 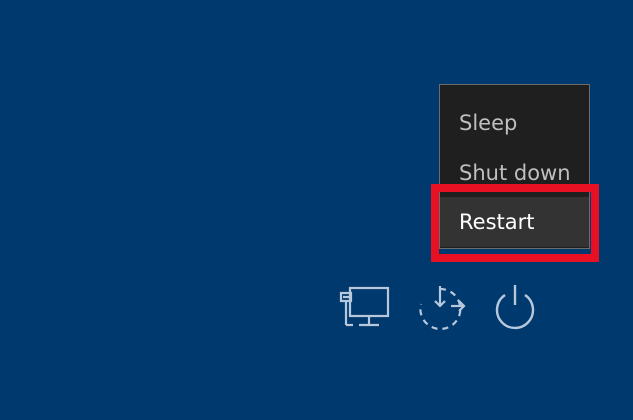 What do you see at coordinates (514, 173) in the screenshot?
I see `menu-item-shut-down: Shut down` at bounding box center [514, 173].